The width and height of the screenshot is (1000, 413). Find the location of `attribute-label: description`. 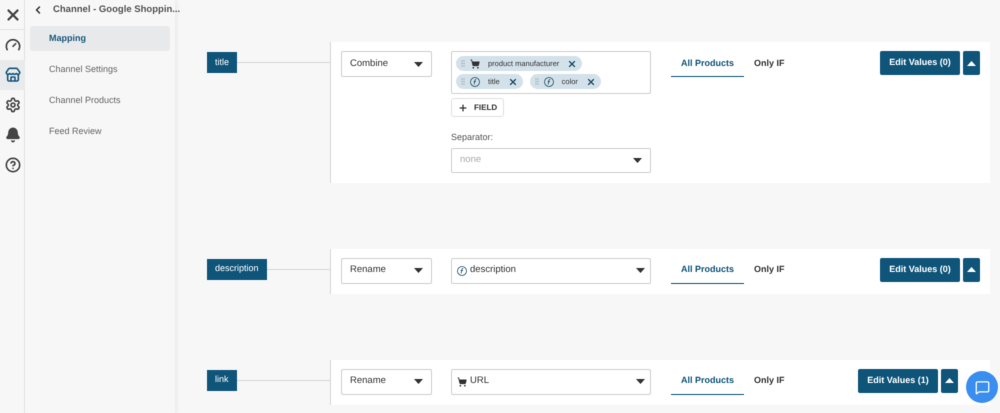

attribute-label: description is located at coordinates (237, 269).